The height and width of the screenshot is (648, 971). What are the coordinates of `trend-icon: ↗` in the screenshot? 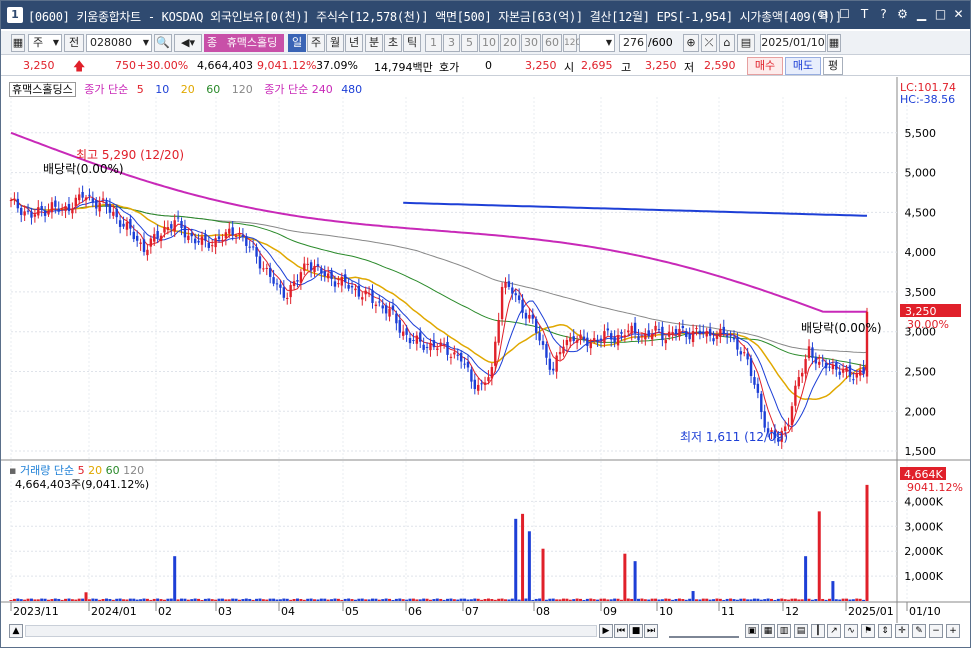 It's located at (834, 631).